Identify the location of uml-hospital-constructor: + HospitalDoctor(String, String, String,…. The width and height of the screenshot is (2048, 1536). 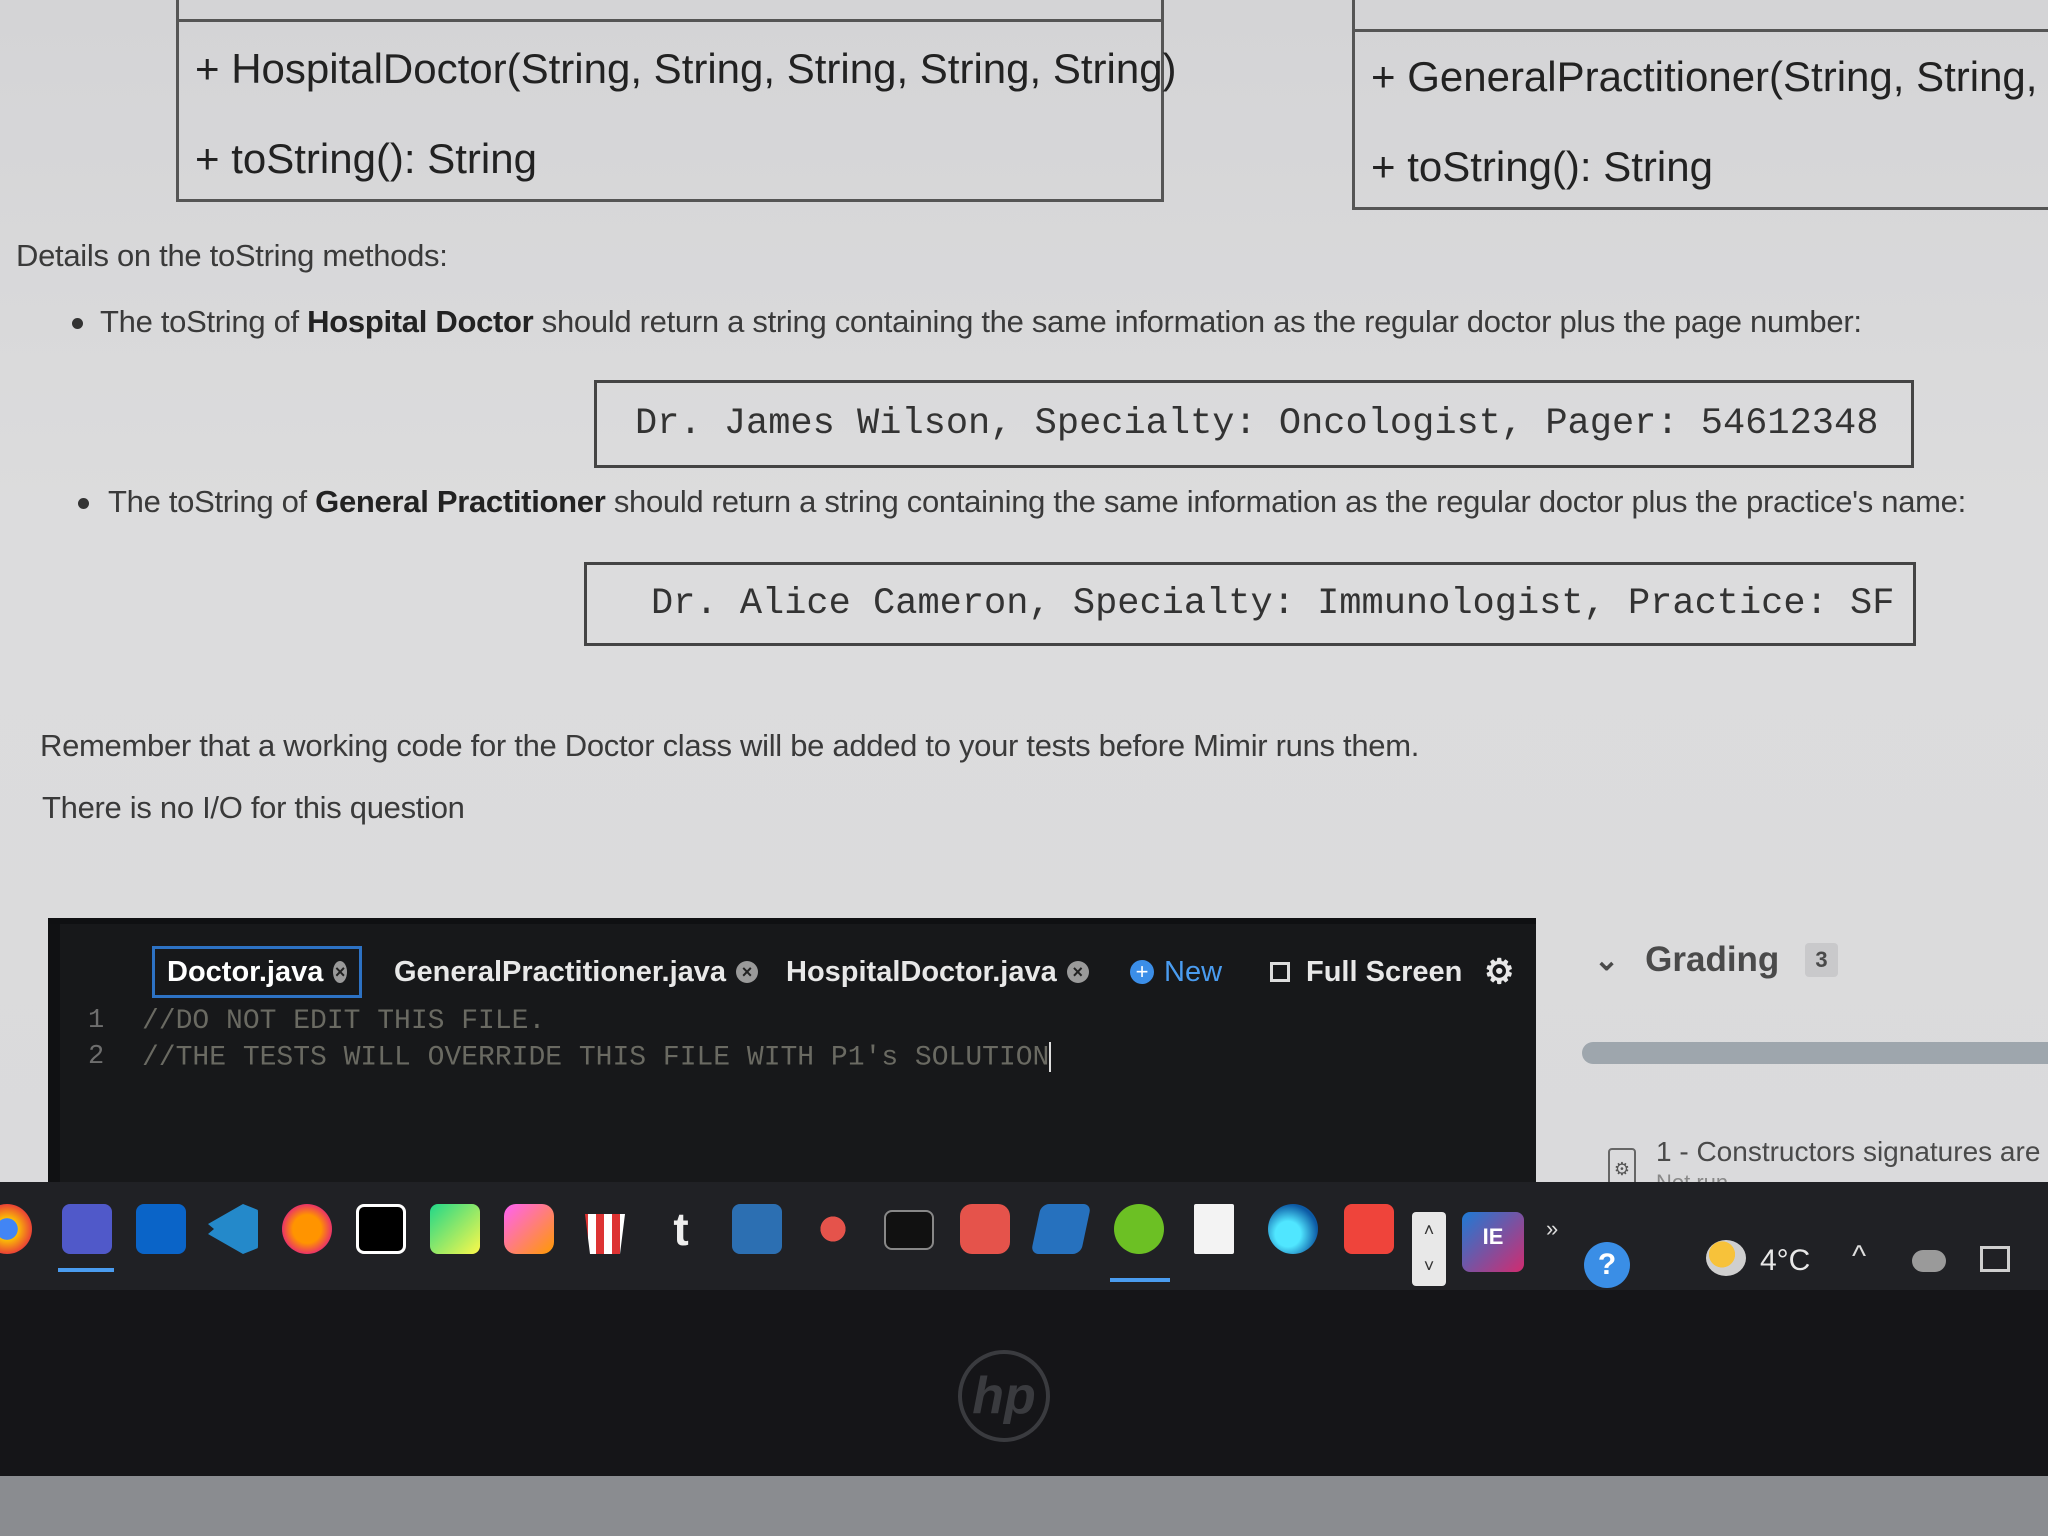
(686, 68).